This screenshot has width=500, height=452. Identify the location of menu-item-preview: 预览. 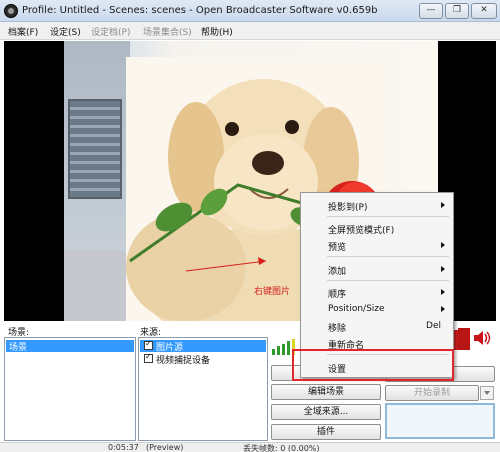
(377, 245).